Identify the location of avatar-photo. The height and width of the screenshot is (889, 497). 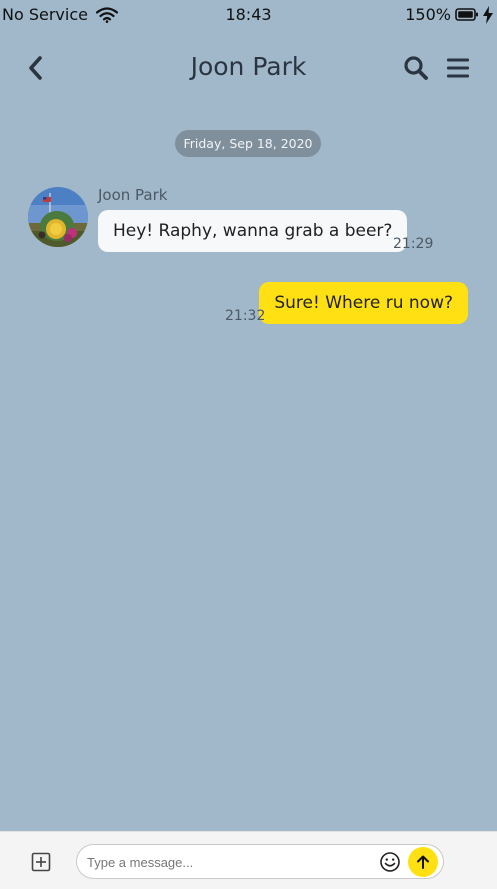
(58, 217).